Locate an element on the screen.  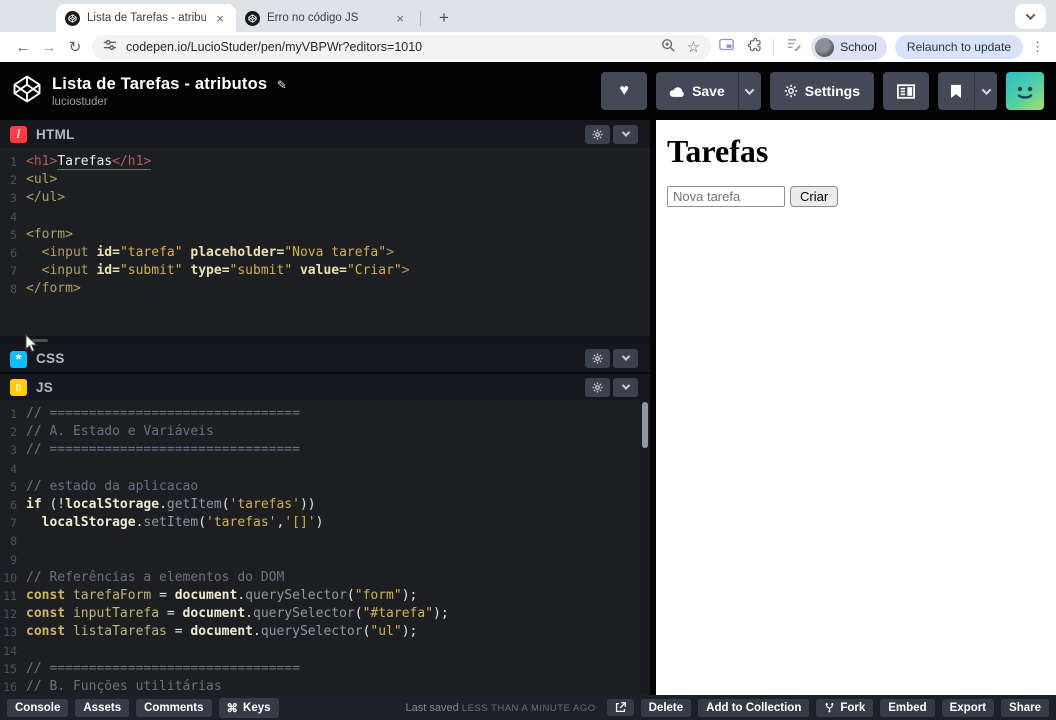
browser-tab-active: Lista de Tarefas - atributos × is located at coordinates (146, 18).